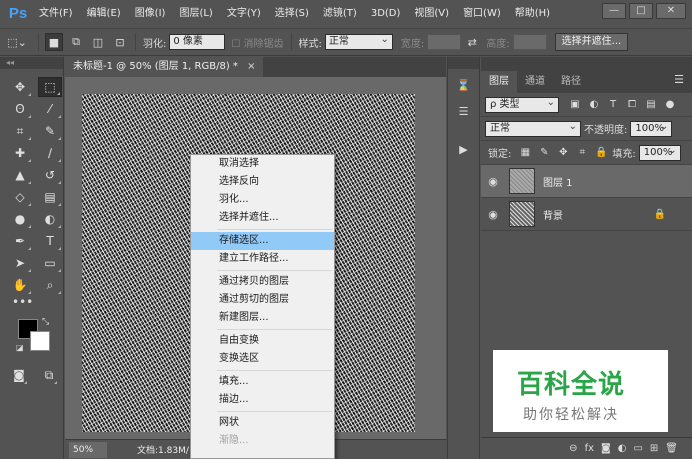  I want to click on swap-colors-icon: ⤡, so click(45, 322).